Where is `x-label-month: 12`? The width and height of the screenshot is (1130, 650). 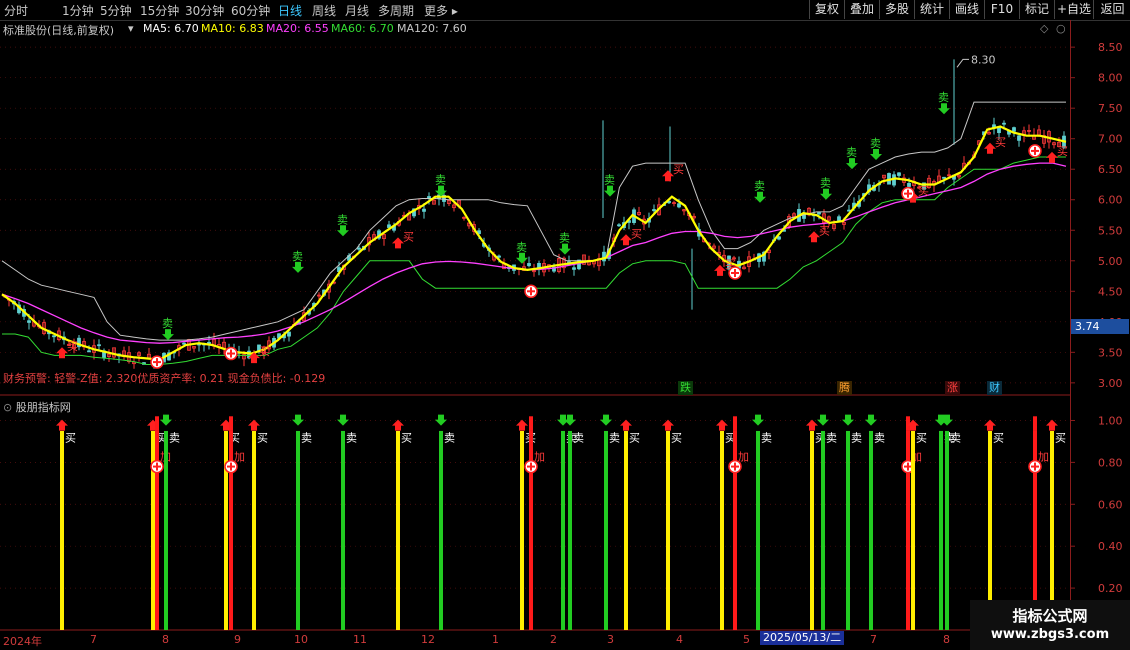 x-label-month: 12 is located at coordinates (428, 639).